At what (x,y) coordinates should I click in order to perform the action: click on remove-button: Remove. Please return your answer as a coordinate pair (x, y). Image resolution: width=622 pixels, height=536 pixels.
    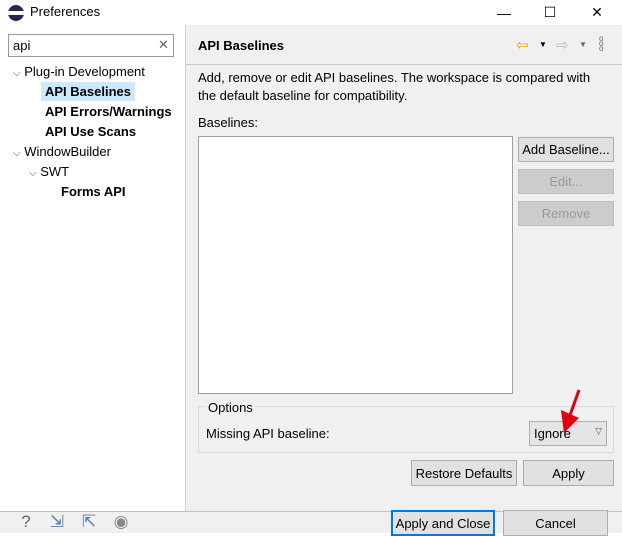
    Looking at the image, I should click on (566, 213).